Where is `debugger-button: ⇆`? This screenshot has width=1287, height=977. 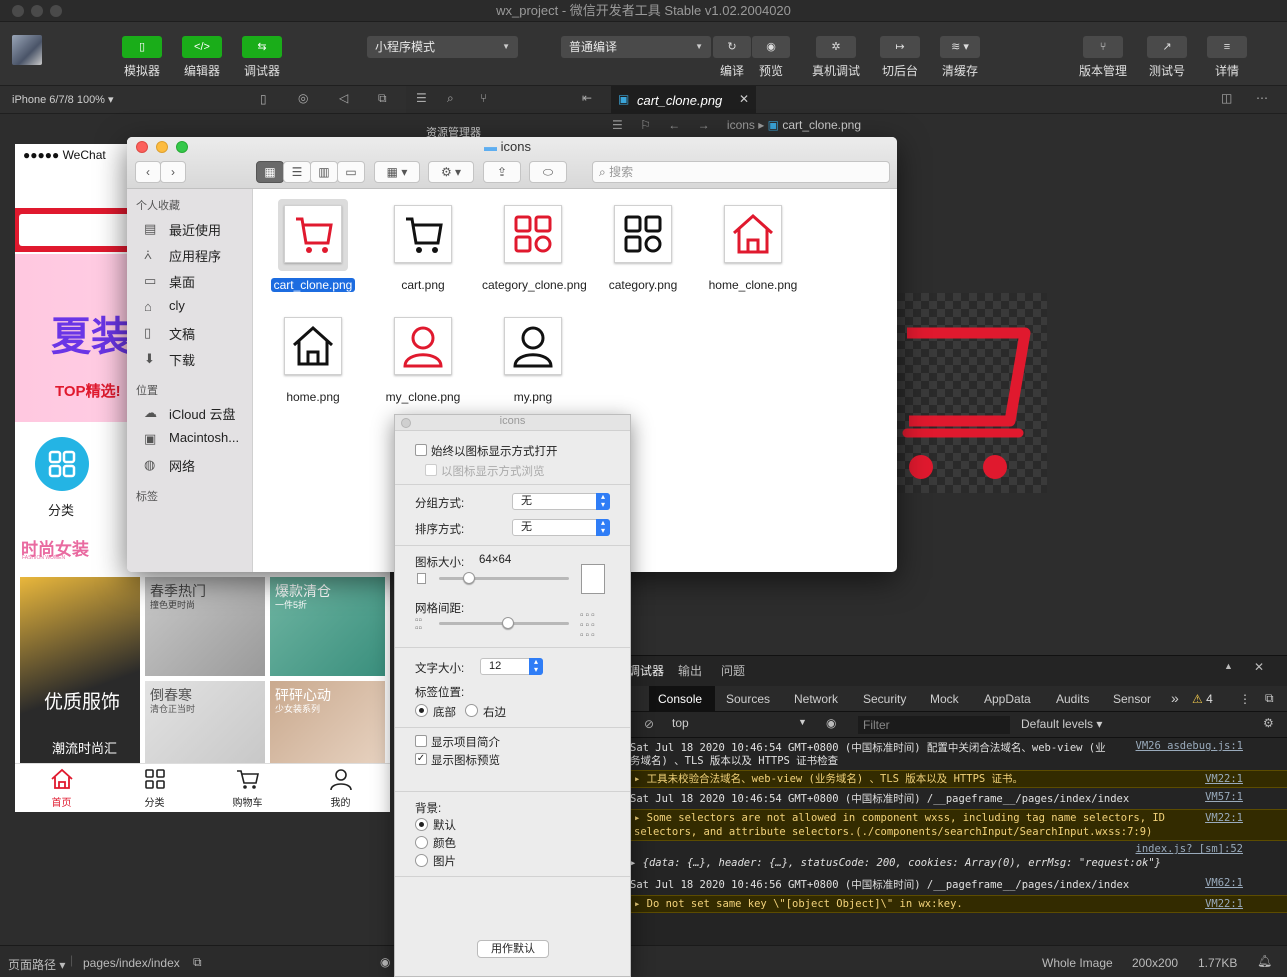 debugger-button: ⇆ is located at coordinates (262, 47).